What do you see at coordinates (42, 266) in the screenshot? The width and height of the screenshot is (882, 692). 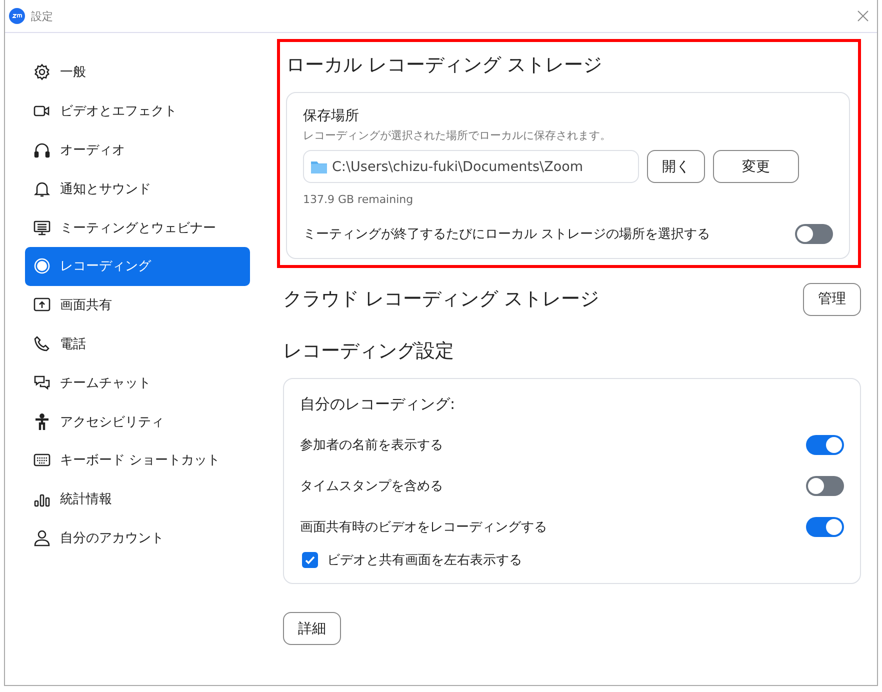 I see `record-icon` at bounding box center [42, 266].